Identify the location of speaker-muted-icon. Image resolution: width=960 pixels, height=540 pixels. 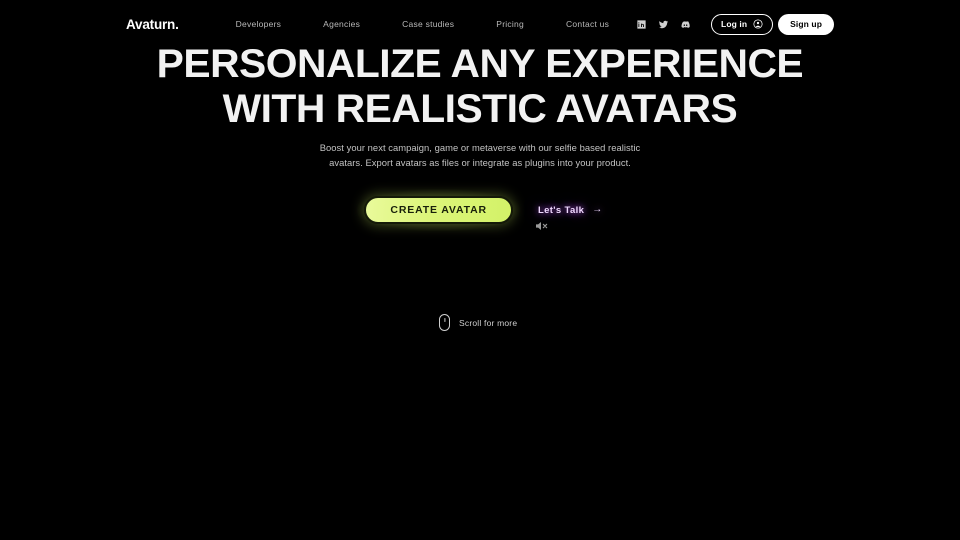
(542, 226).